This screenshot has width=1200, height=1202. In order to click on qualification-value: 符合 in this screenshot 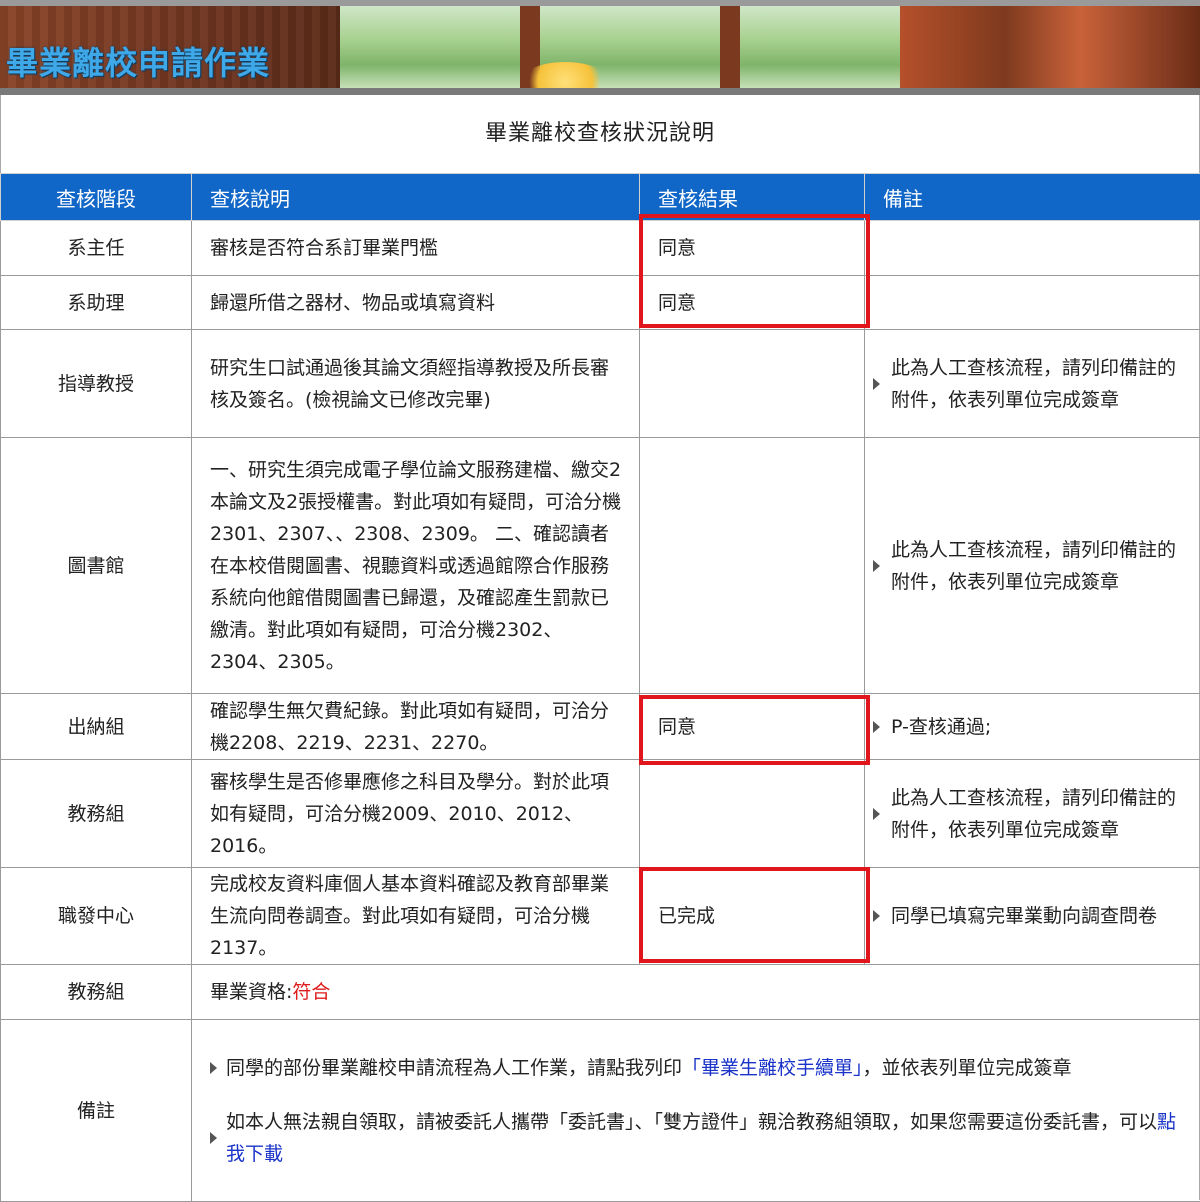, I will do `click(311, 992)`.